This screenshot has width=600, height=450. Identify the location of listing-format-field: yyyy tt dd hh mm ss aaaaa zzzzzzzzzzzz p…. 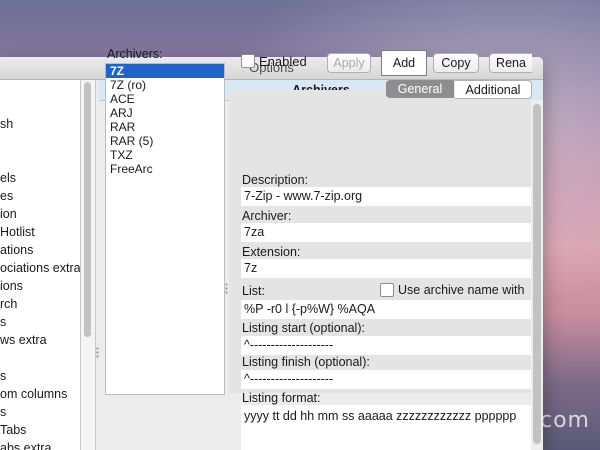
(386, 427).